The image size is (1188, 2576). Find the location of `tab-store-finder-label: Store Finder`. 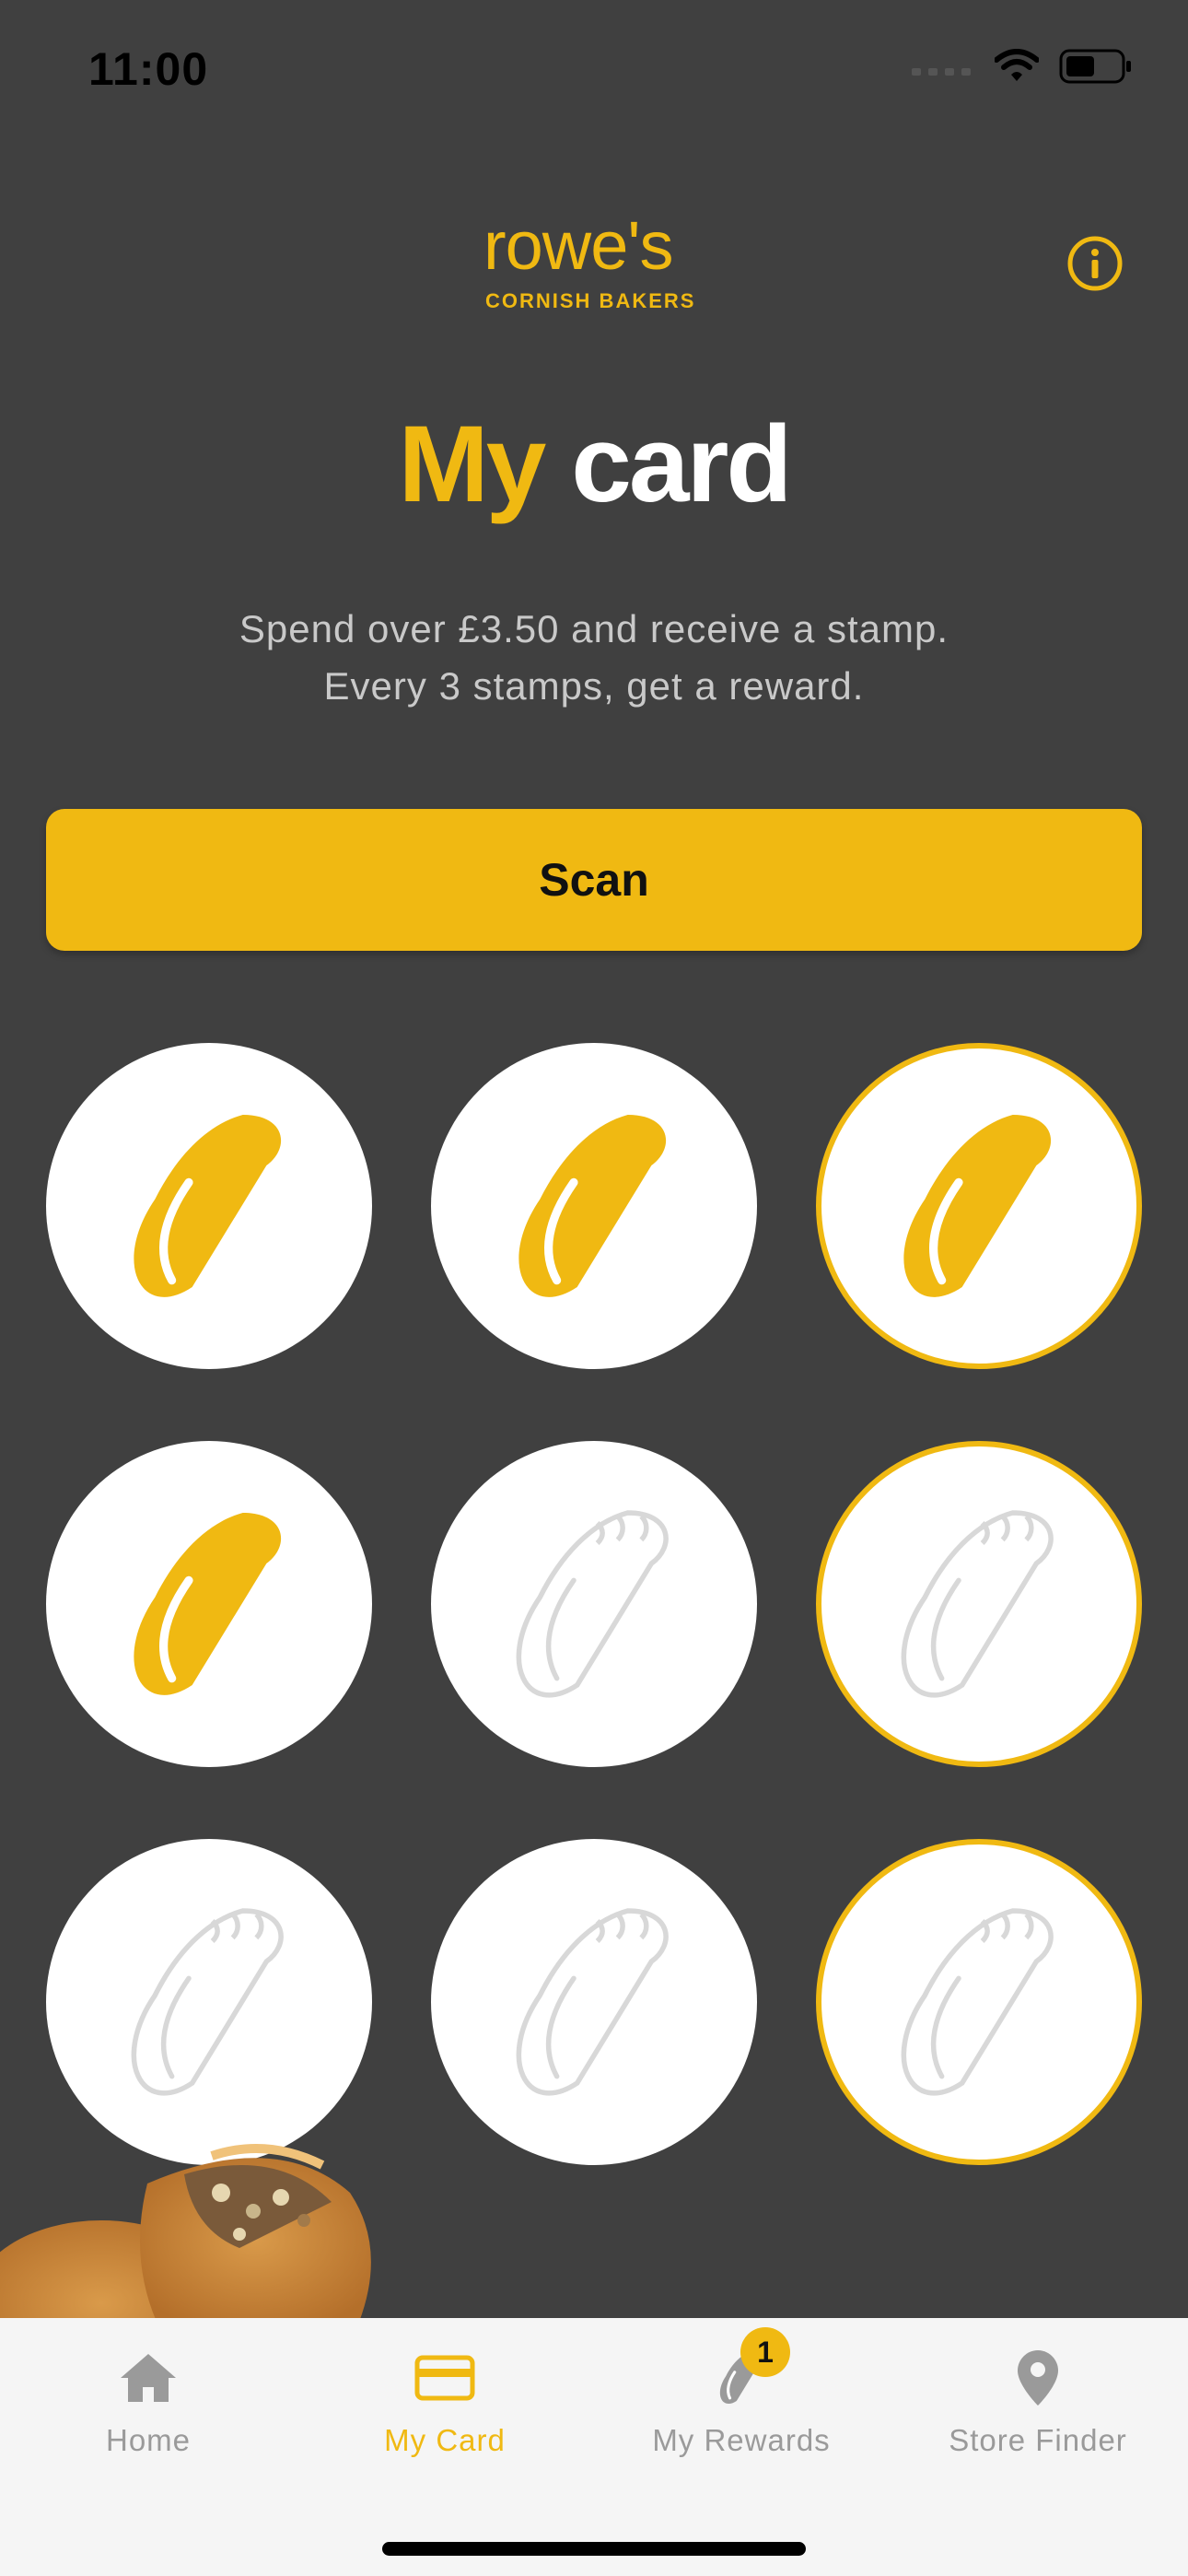

tab-store-finder-label: Store Finder is located at coordinates (1038, 2440).